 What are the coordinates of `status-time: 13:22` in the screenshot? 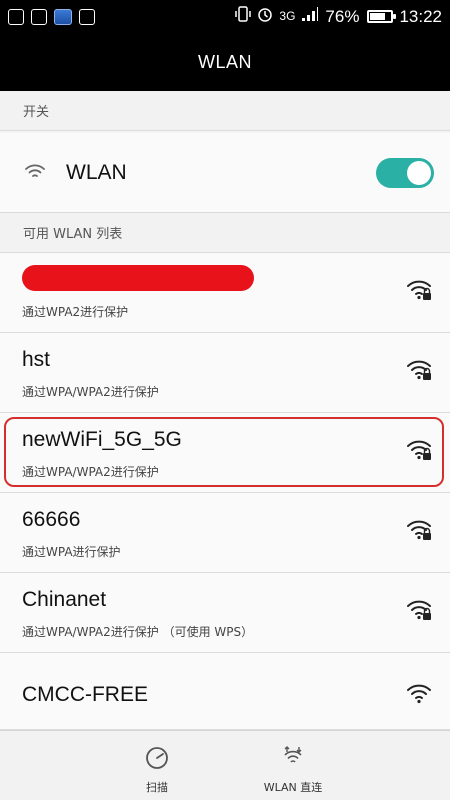 It's located at (420, 16).